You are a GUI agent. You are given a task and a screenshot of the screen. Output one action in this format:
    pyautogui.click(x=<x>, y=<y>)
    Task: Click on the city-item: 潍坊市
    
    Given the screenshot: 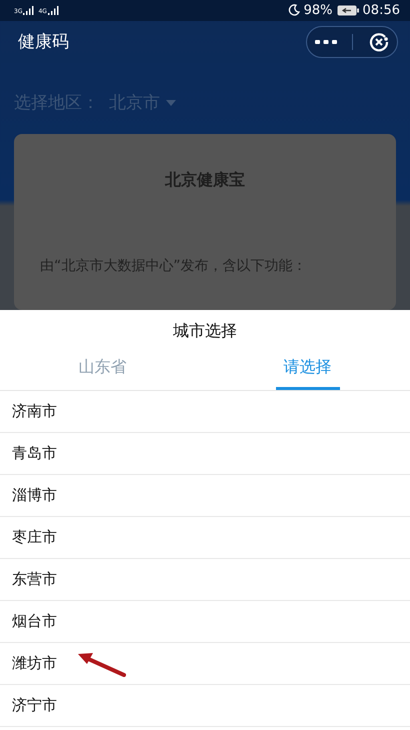 What is the action you would take?
    pyautogui.click(x=205, y=664)
    